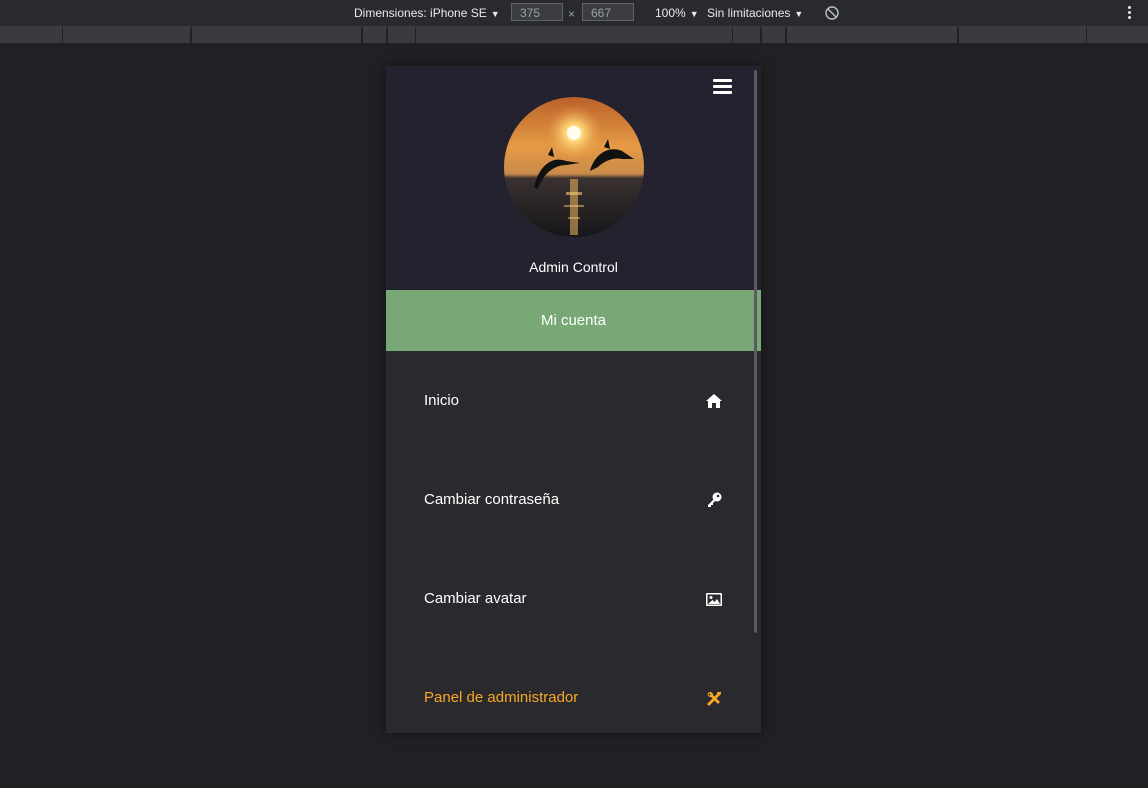  What do you see at coordinates (420, 13) in the screenshot?
I see `device-dimensions-label: Dimensiones: iPhone SE` at bounding box center [420, 13].